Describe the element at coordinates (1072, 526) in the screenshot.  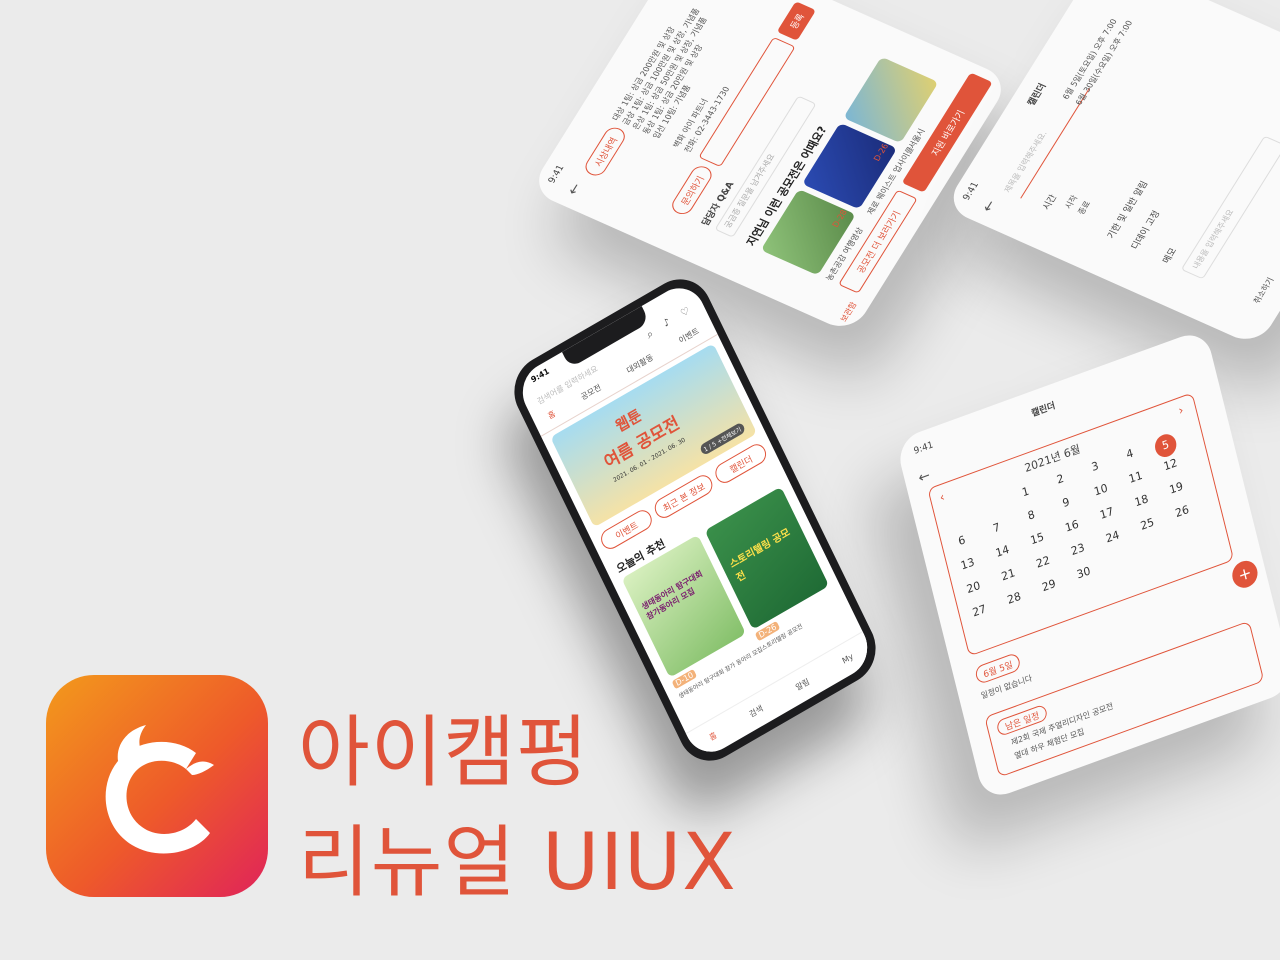
I see `calendar-day: 16` at that location.